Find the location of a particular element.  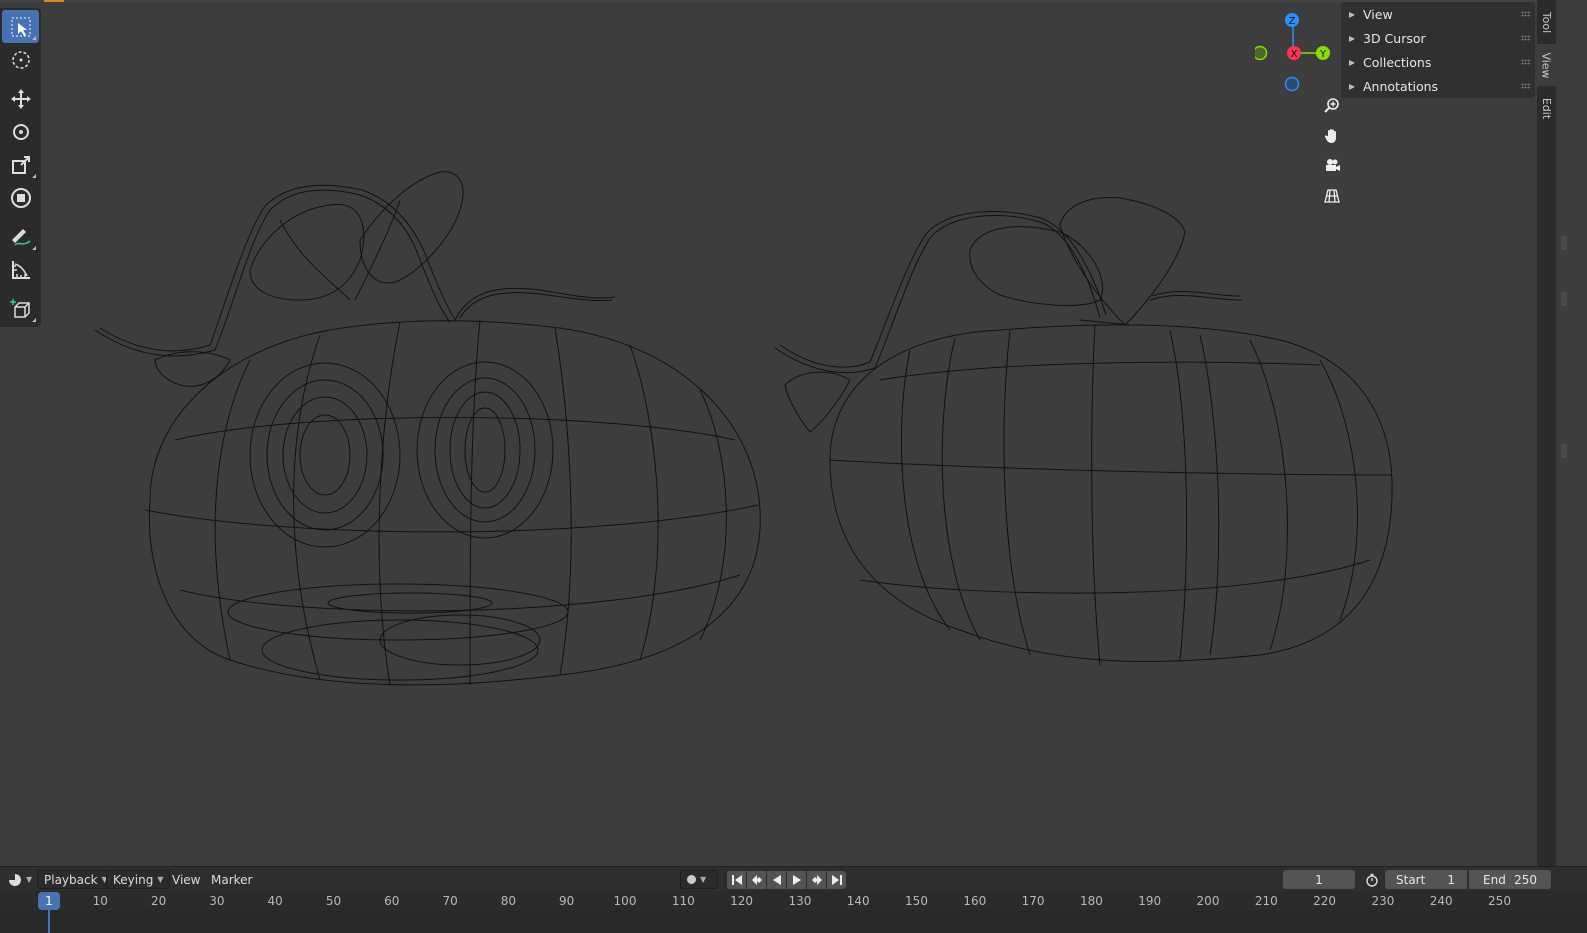

tab-tool: Tool is located at coordinates (1546, 22).